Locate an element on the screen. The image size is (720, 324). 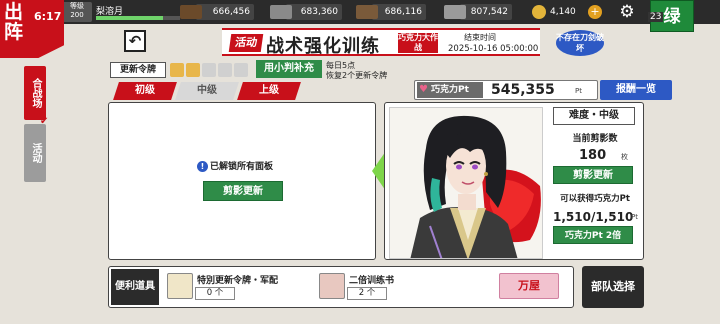
token-icons is located at coordinates (211, 70).